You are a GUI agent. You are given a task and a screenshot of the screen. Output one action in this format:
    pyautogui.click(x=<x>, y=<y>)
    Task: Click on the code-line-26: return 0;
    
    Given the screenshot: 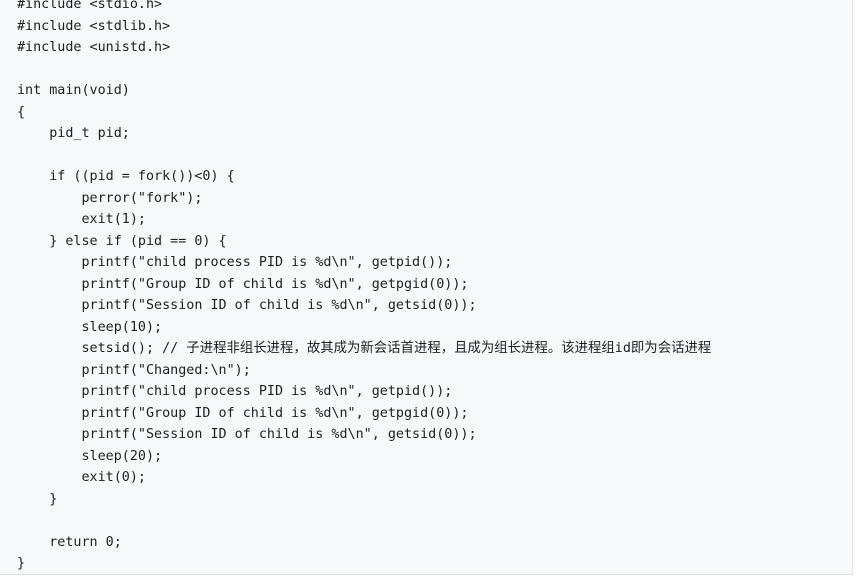 What is the action you would take?
    pyautogui.click(x=69, y=542)
    